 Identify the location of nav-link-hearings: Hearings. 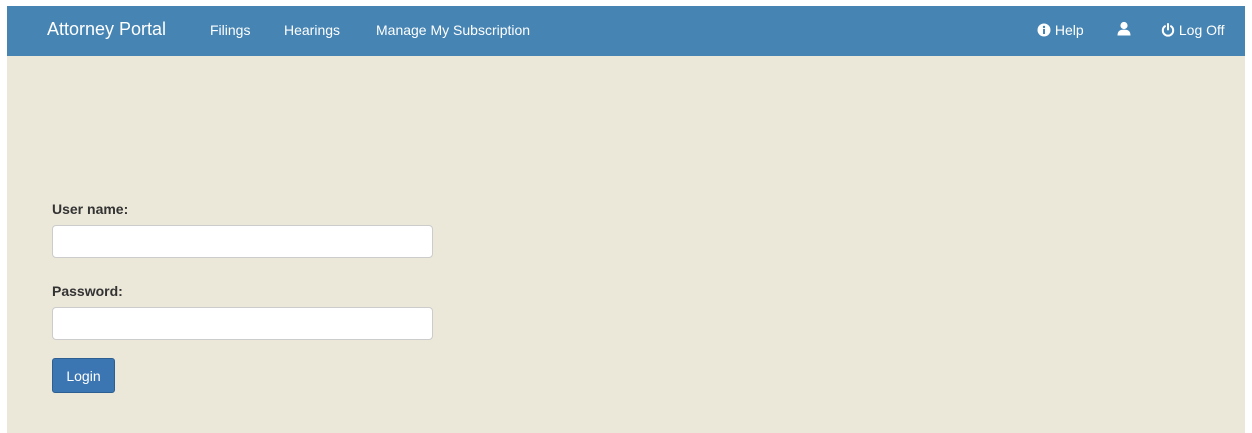
(312, 30).